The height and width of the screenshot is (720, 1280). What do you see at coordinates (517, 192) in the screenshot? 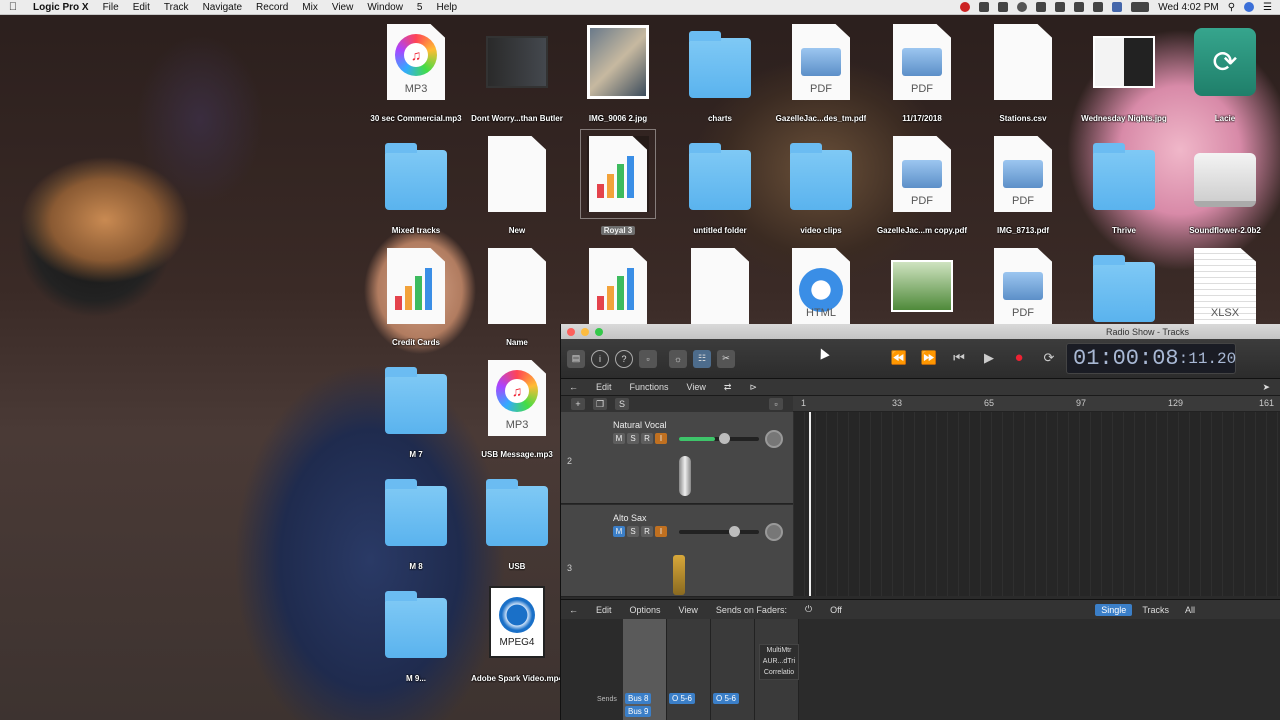
I see `desktop-file-new: New` at bounding box center [517, 192].